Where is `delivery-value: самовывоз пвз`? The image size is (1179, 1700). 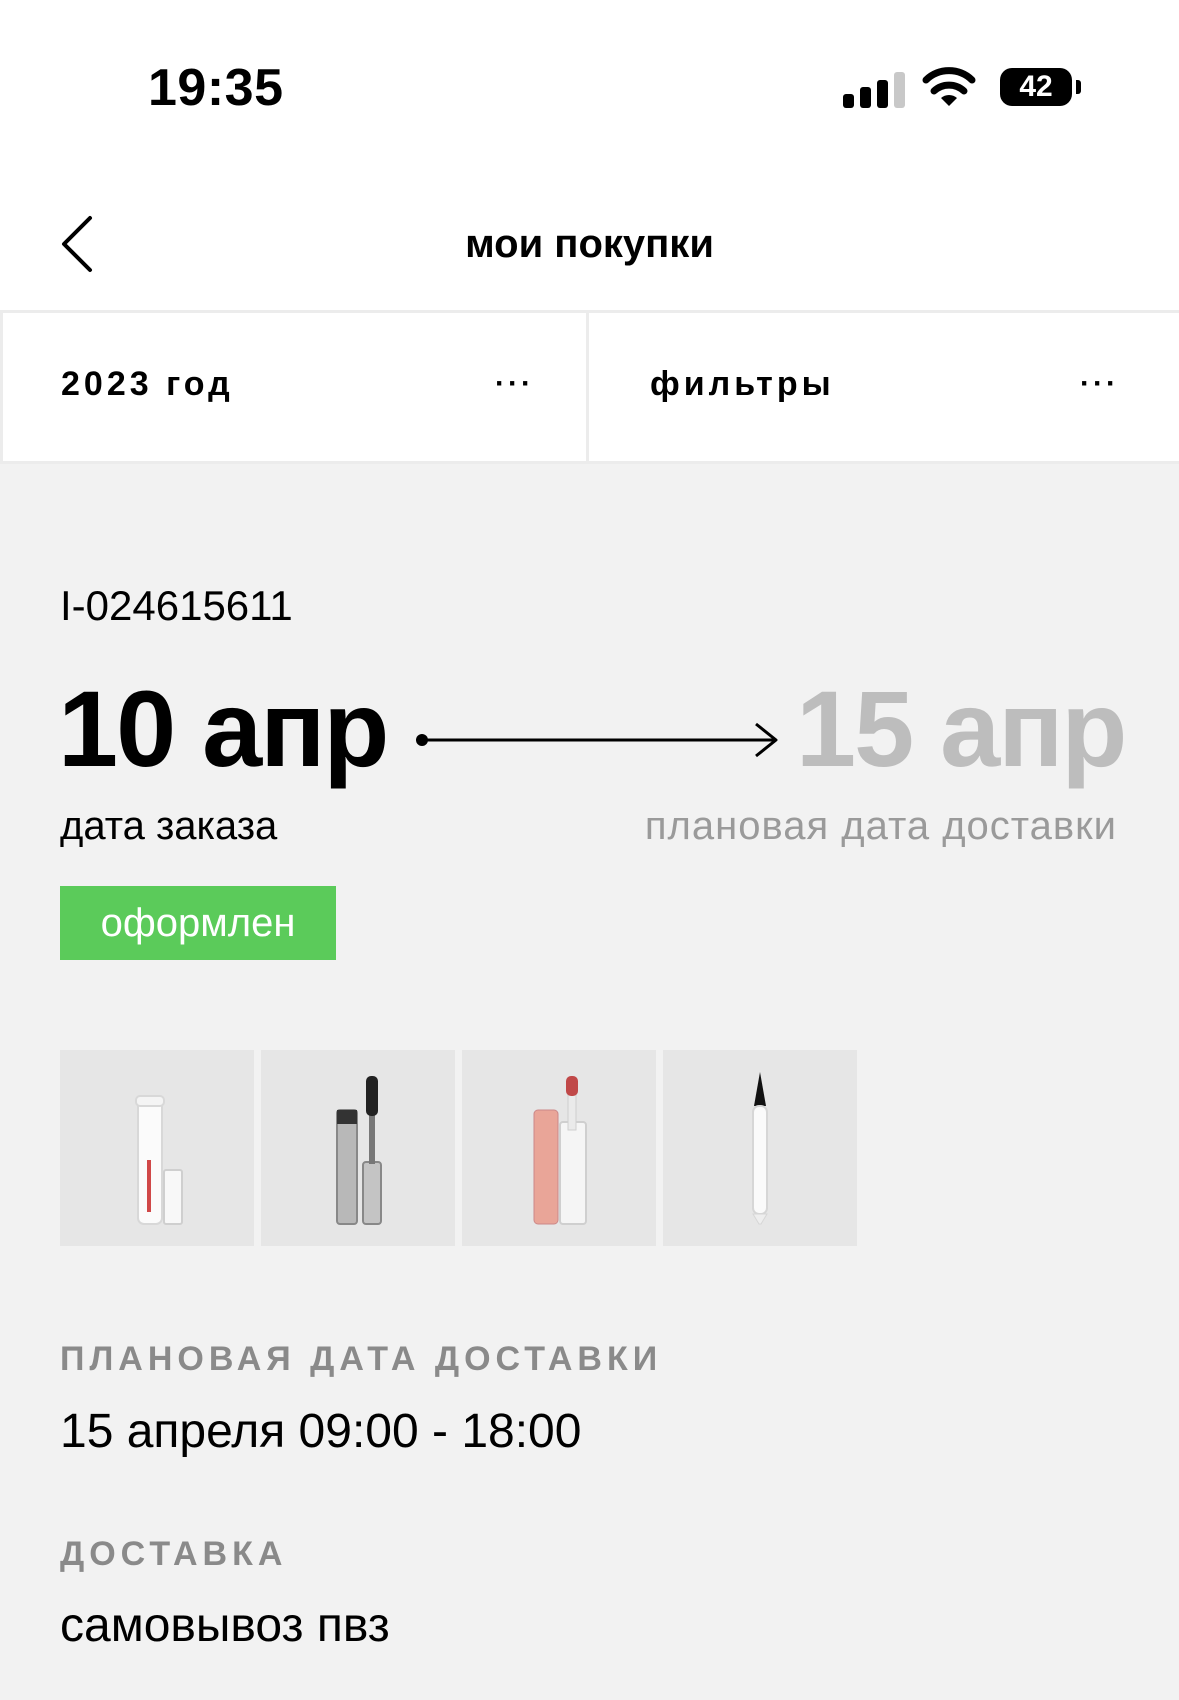
delivery-value: самовывоз пвз is located at coordinates (225, 1625).